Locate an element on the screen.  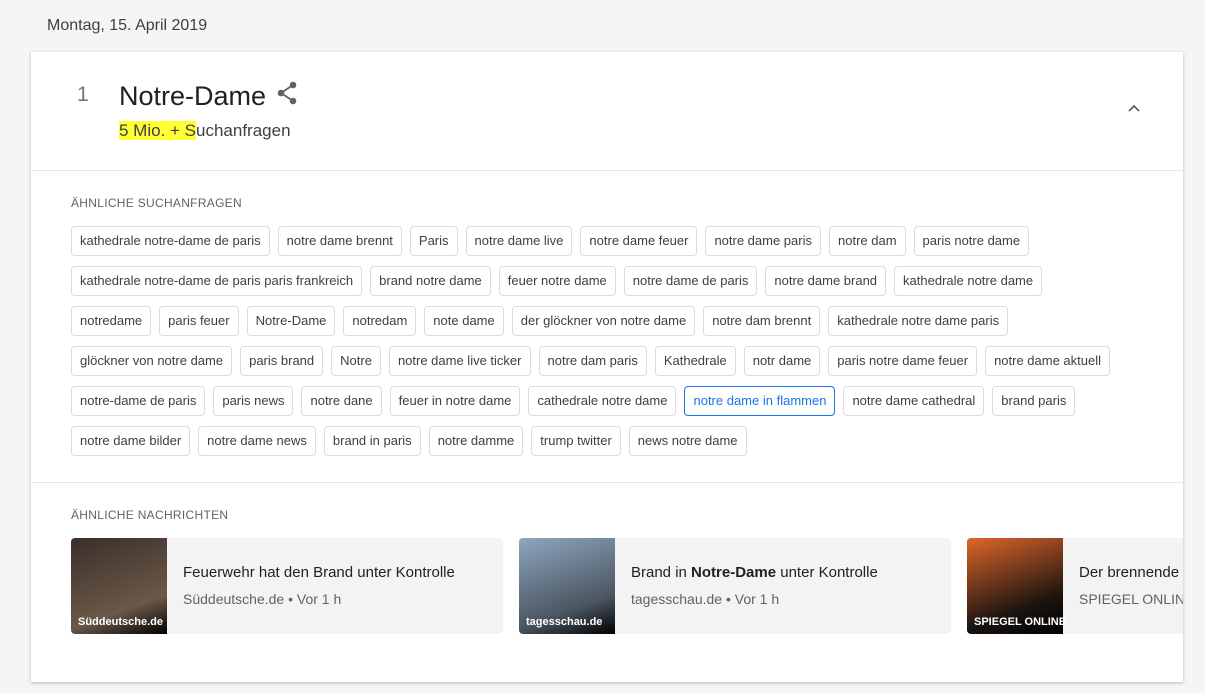
title-part: unter Kontrolle is located at coordinates (827, 572).